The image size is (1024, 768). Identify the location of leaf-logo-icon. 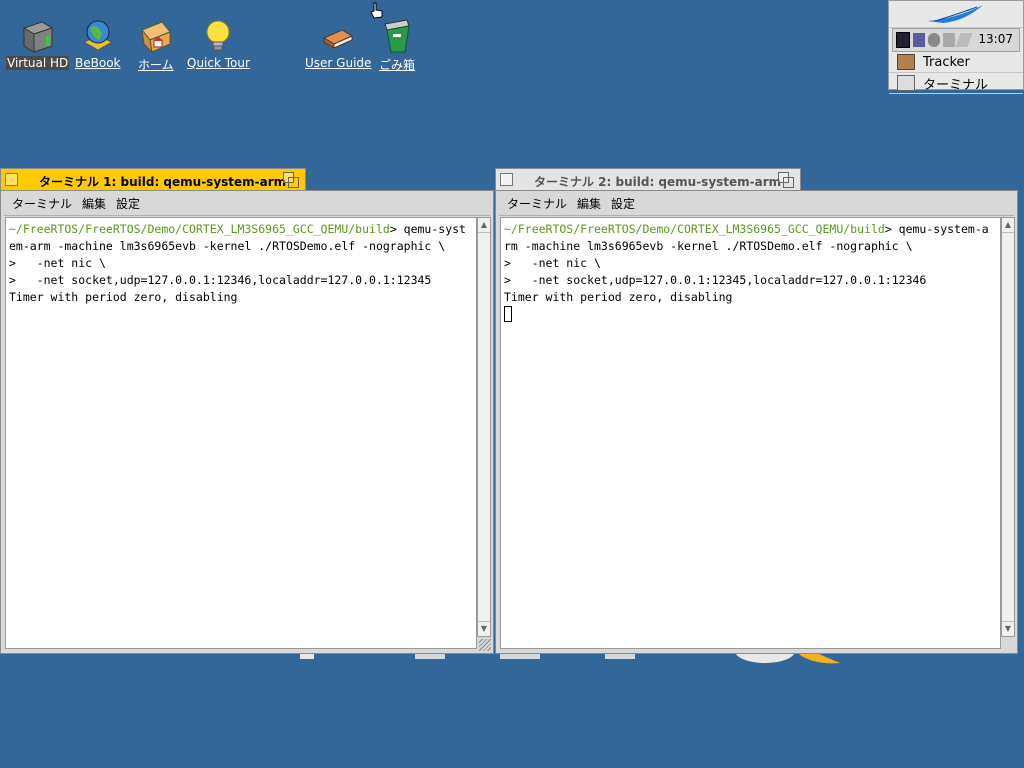
(955, 14).